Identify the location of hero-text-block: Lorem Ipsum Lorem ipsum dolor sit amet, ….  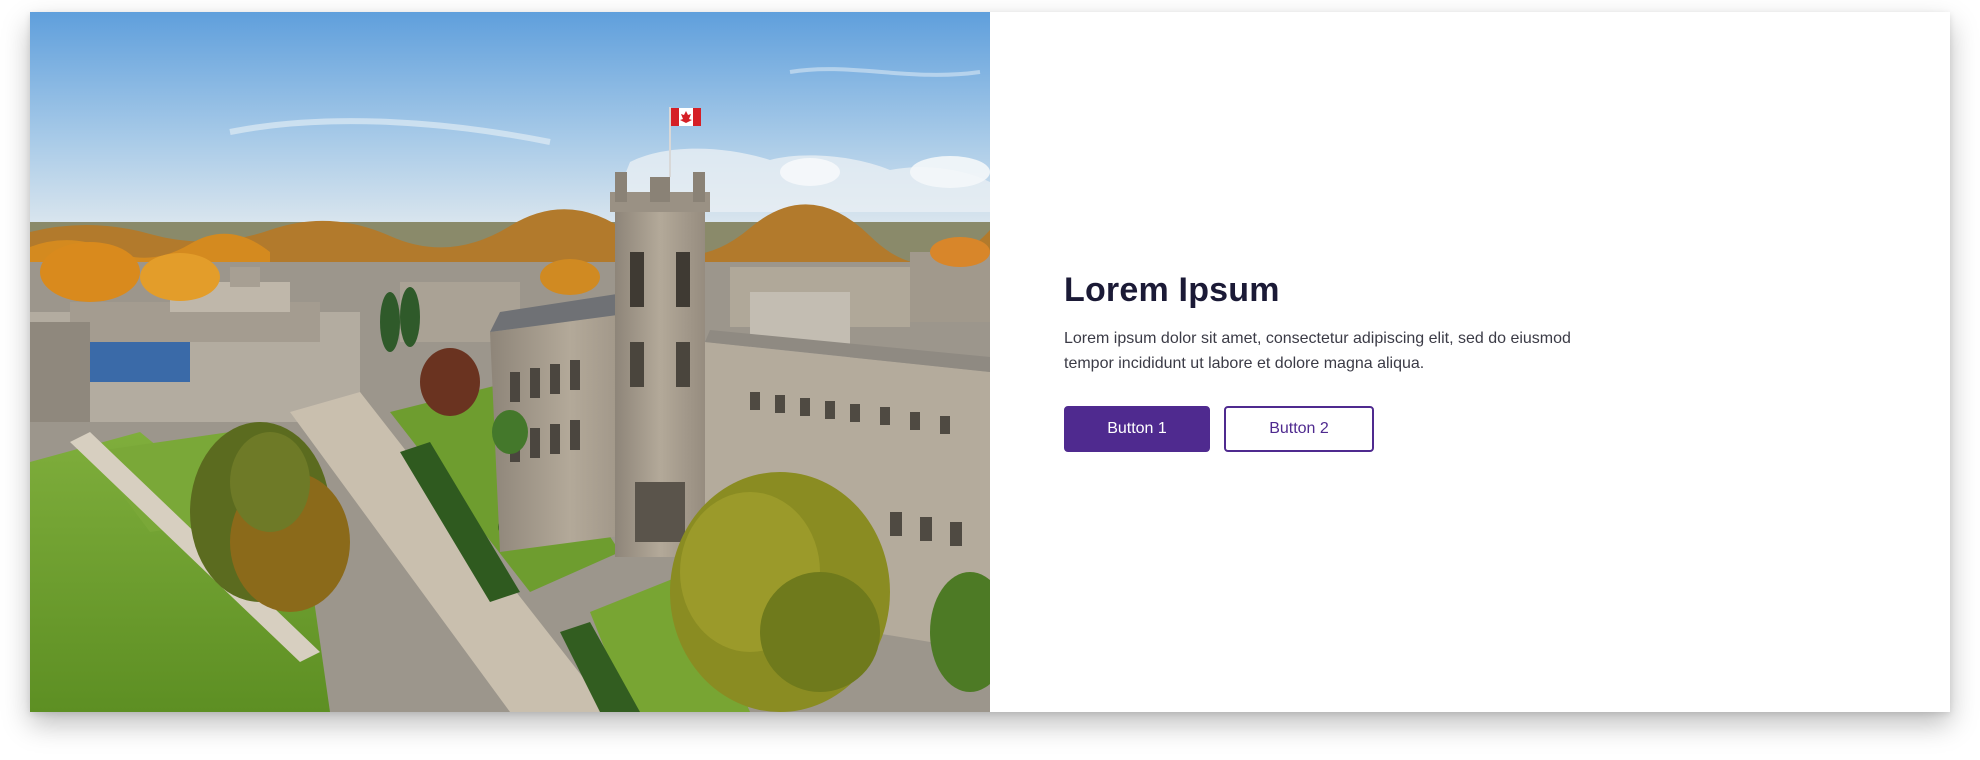
(1344, 361).